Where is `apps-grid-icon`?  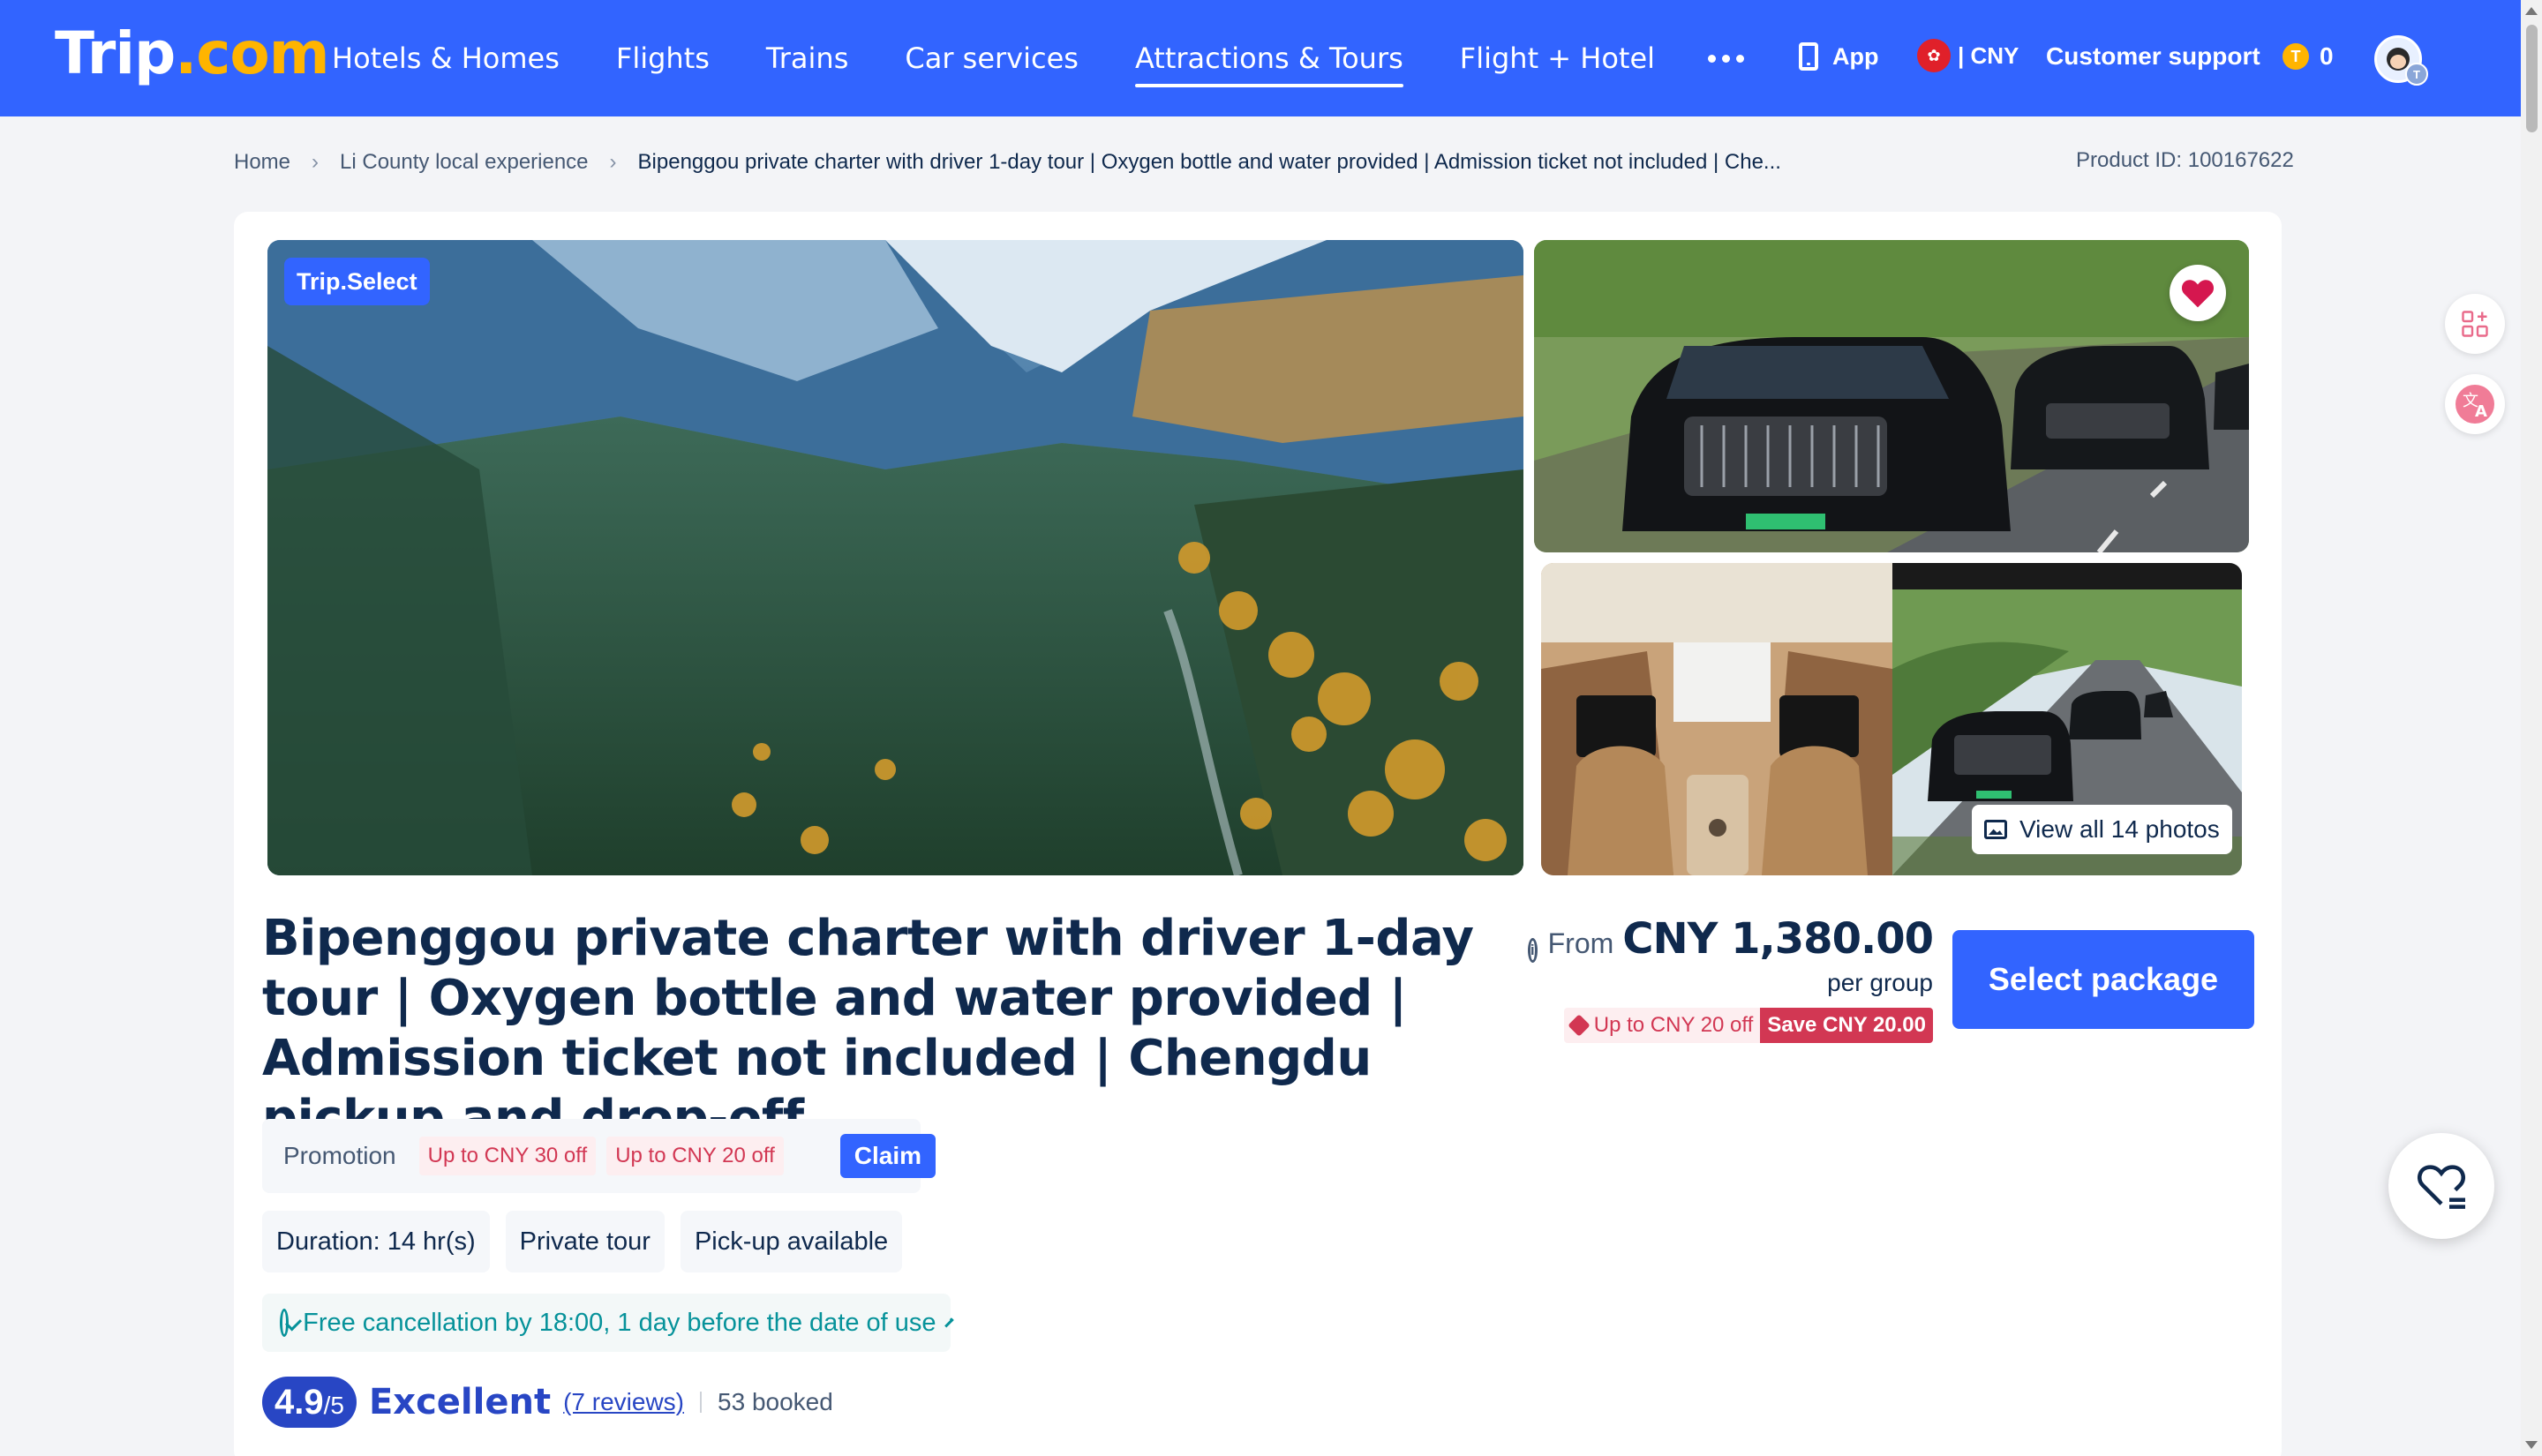
apps-grid-icon is located at coordinates (2475, 324).